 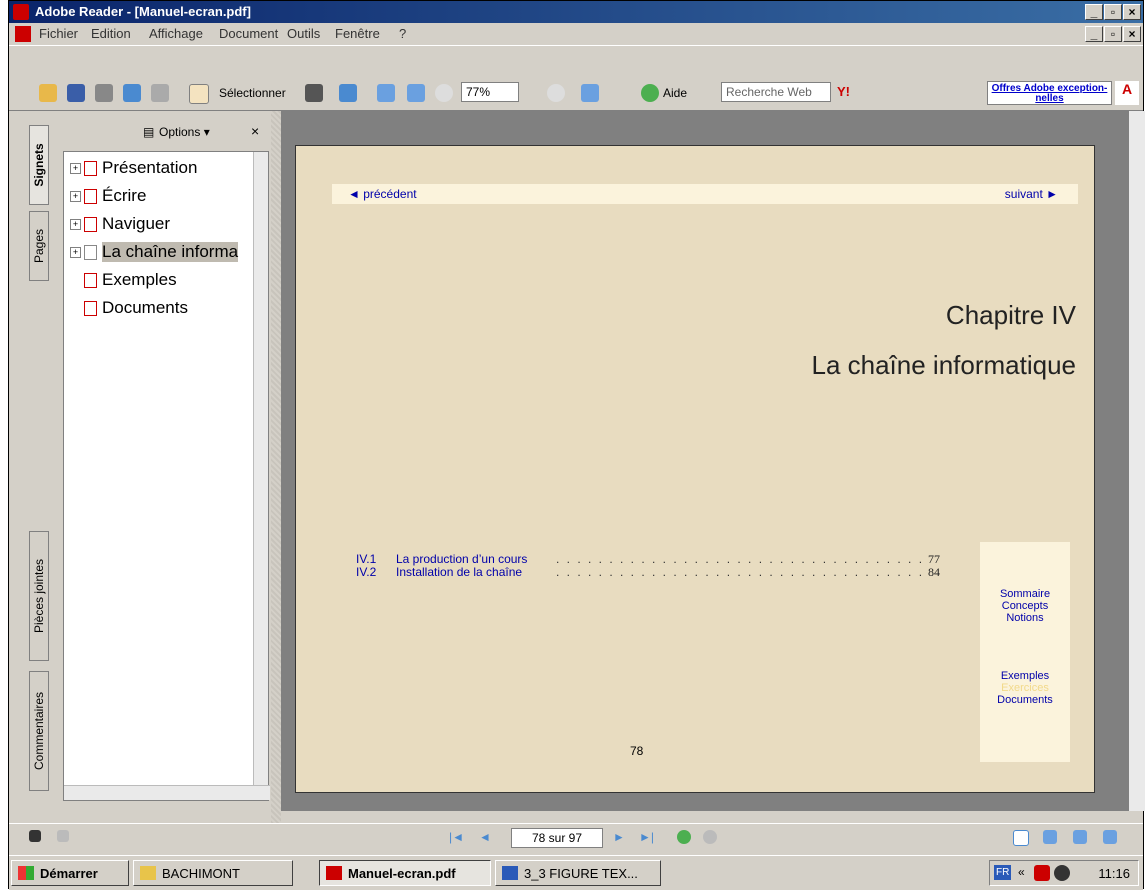 I want to click on next-page-icon: ►, so click(x=622, y=839).